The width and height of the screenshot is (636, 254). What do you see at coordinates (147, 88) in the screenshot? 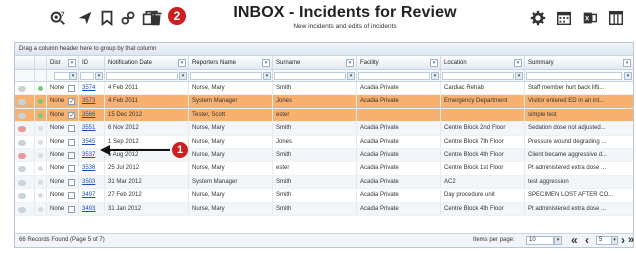
I see `notification-date: 4 Feb 2011` at bounding box center [147, 88].